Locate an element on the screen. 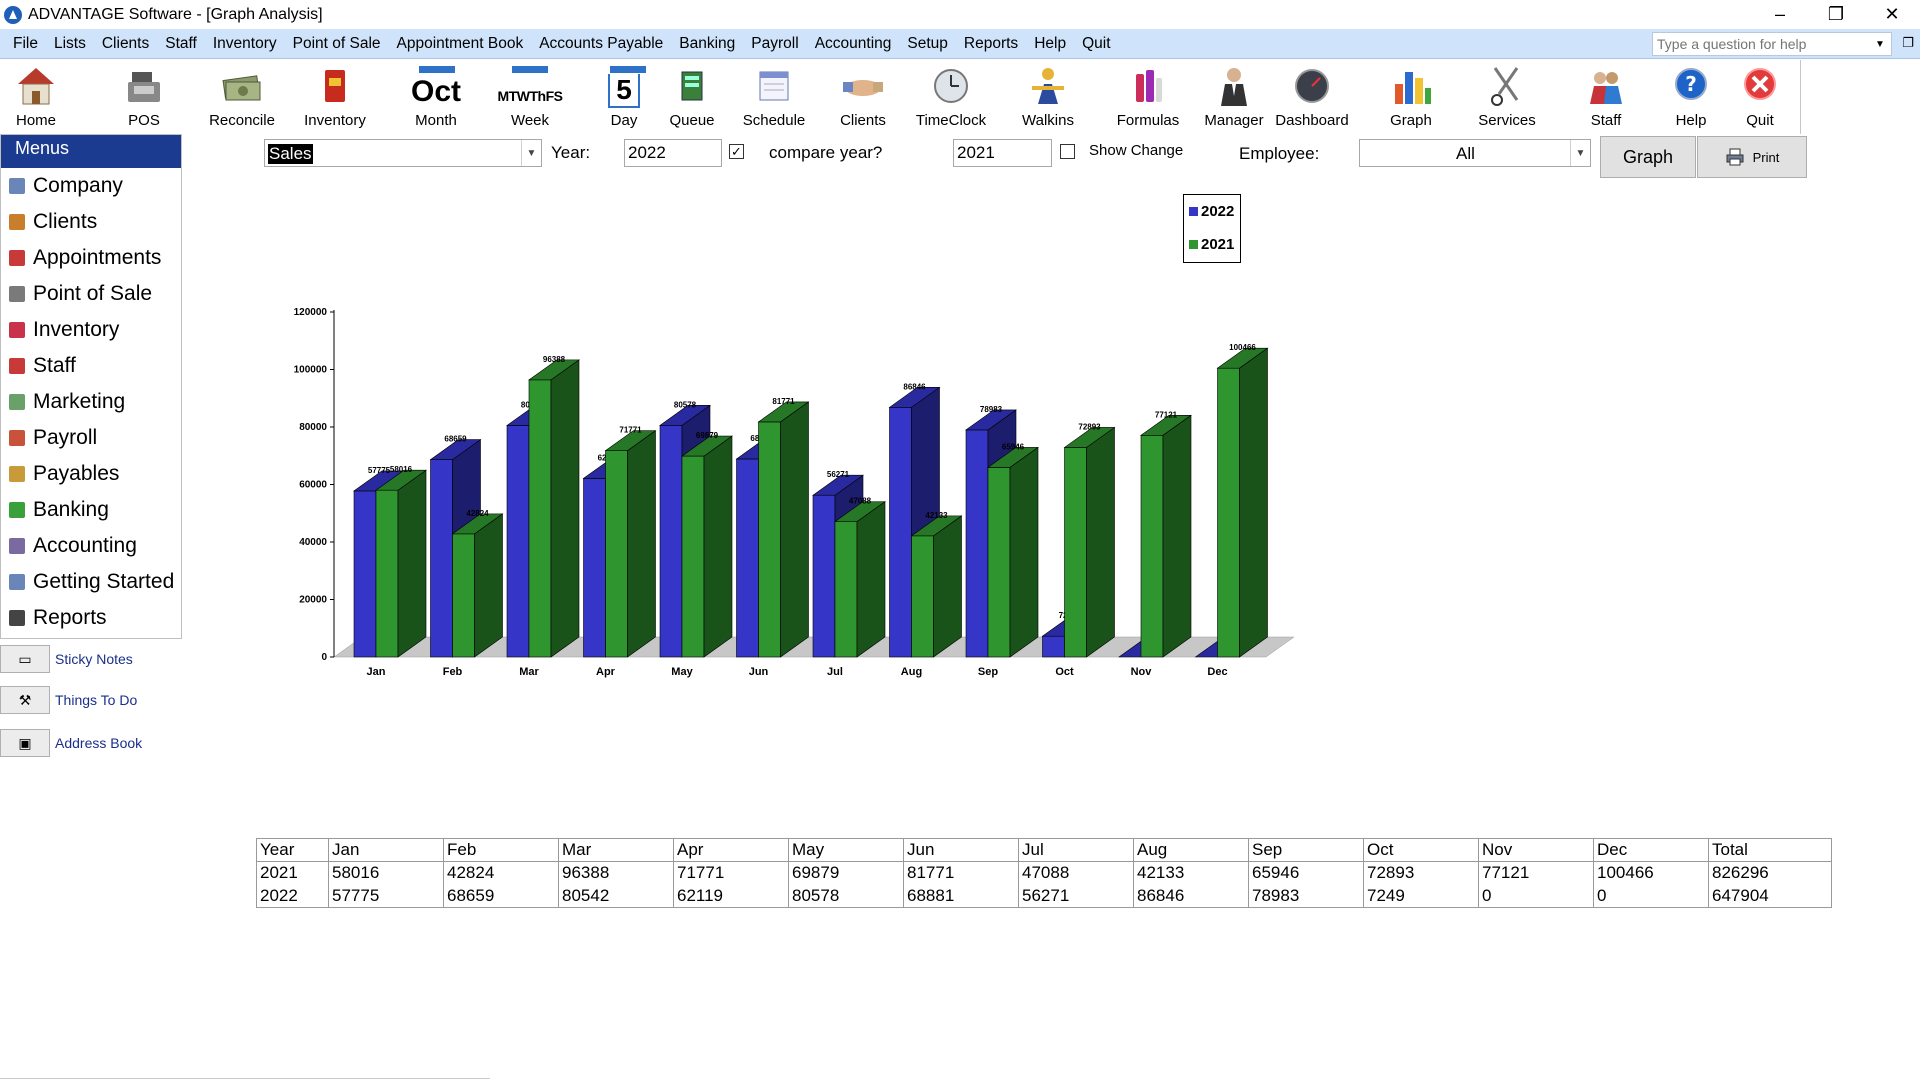 This screenshot has width=1920, height=1080. menu-link-label: Accounting is located at coordinates (85, 545).